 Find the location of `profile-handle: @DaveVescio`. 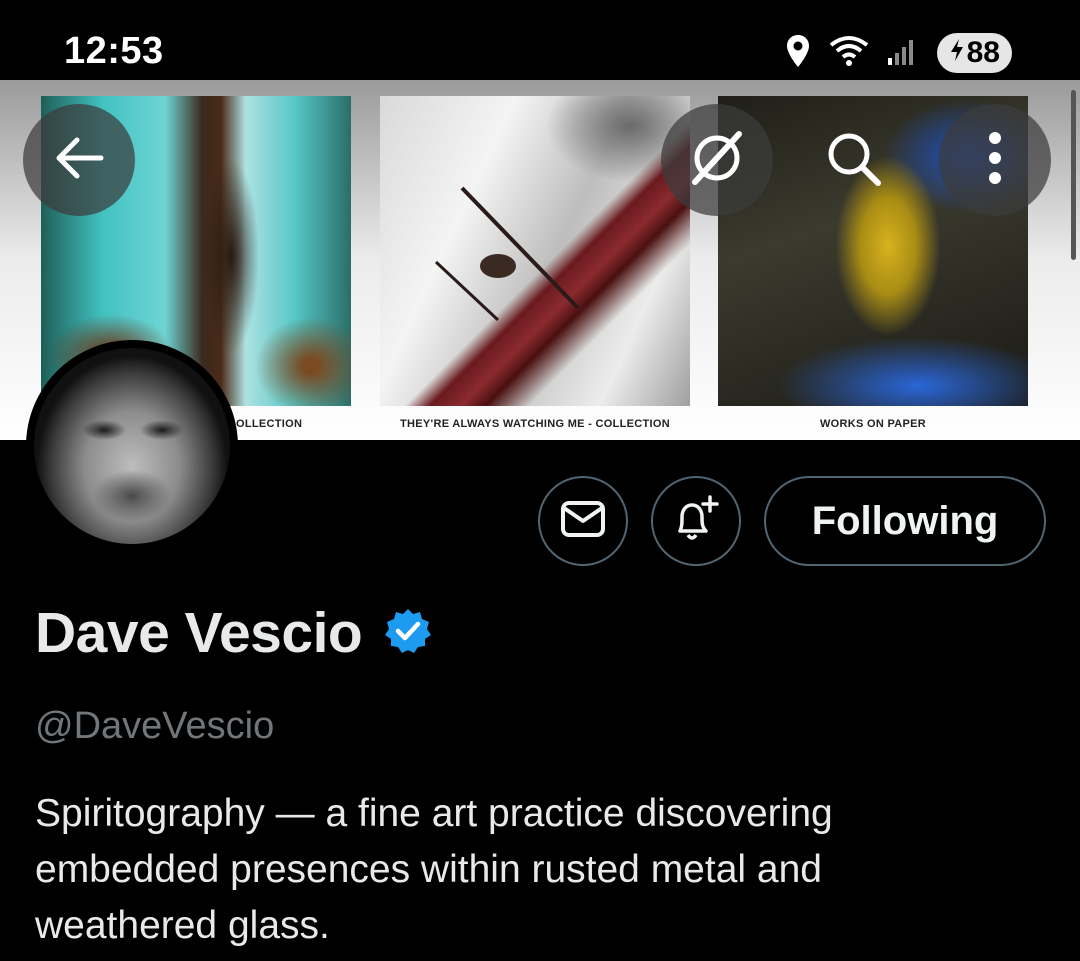

profile-handle: @DaveVescio is located at coordinates (155, 726).